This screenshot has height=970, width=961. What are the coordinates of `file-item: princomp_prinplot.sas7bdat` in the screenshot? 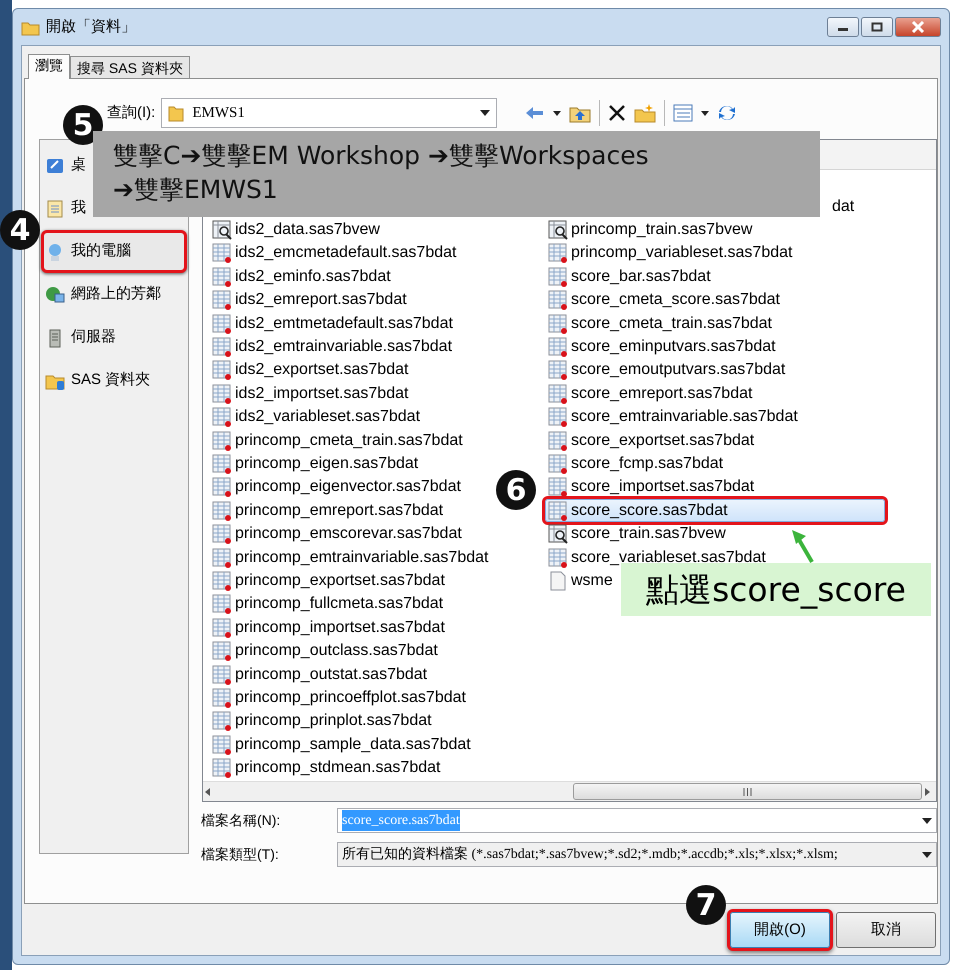 It's located at (322, 721).